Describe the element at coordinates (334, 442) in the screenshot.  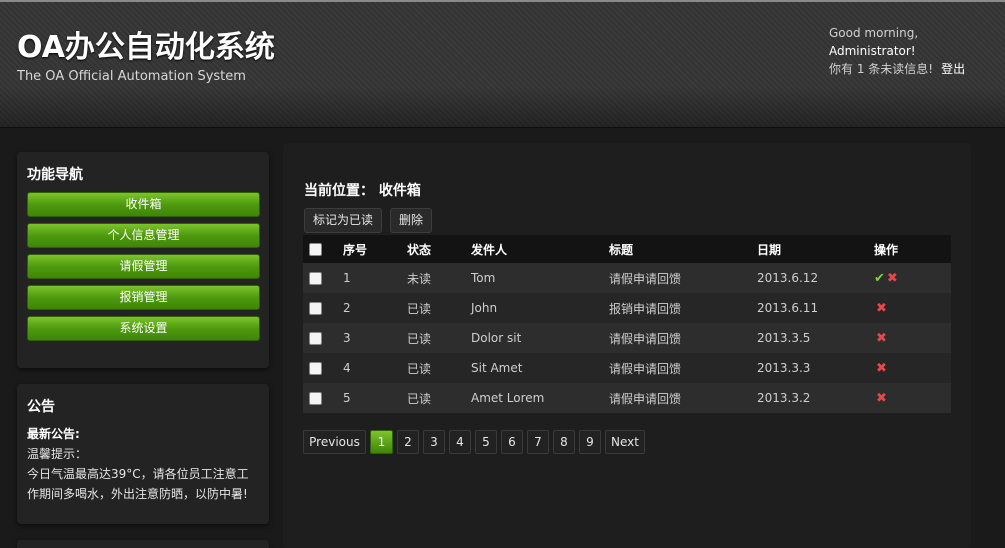
I see `previous-page-button: Previous` at that location.